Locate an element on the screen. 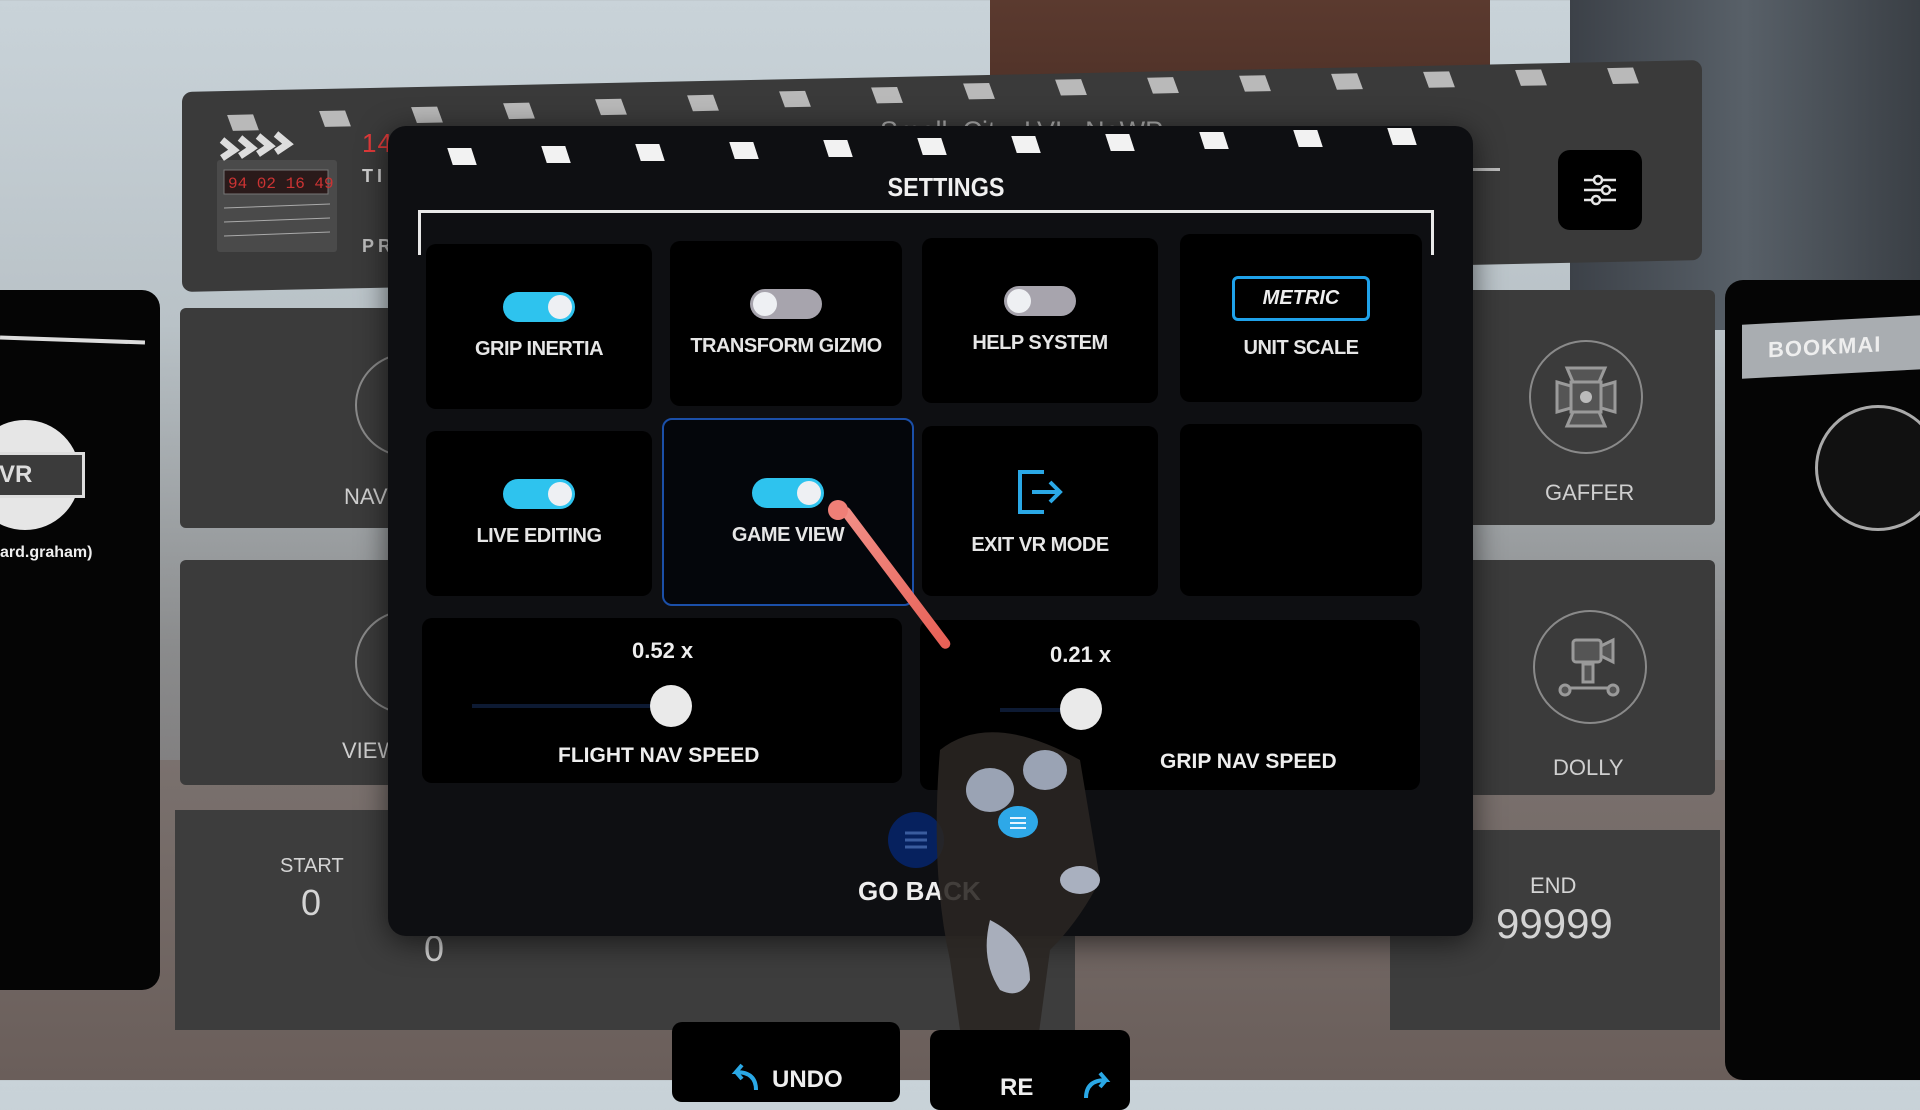  start-label: START is located at coordinates (312, 866).